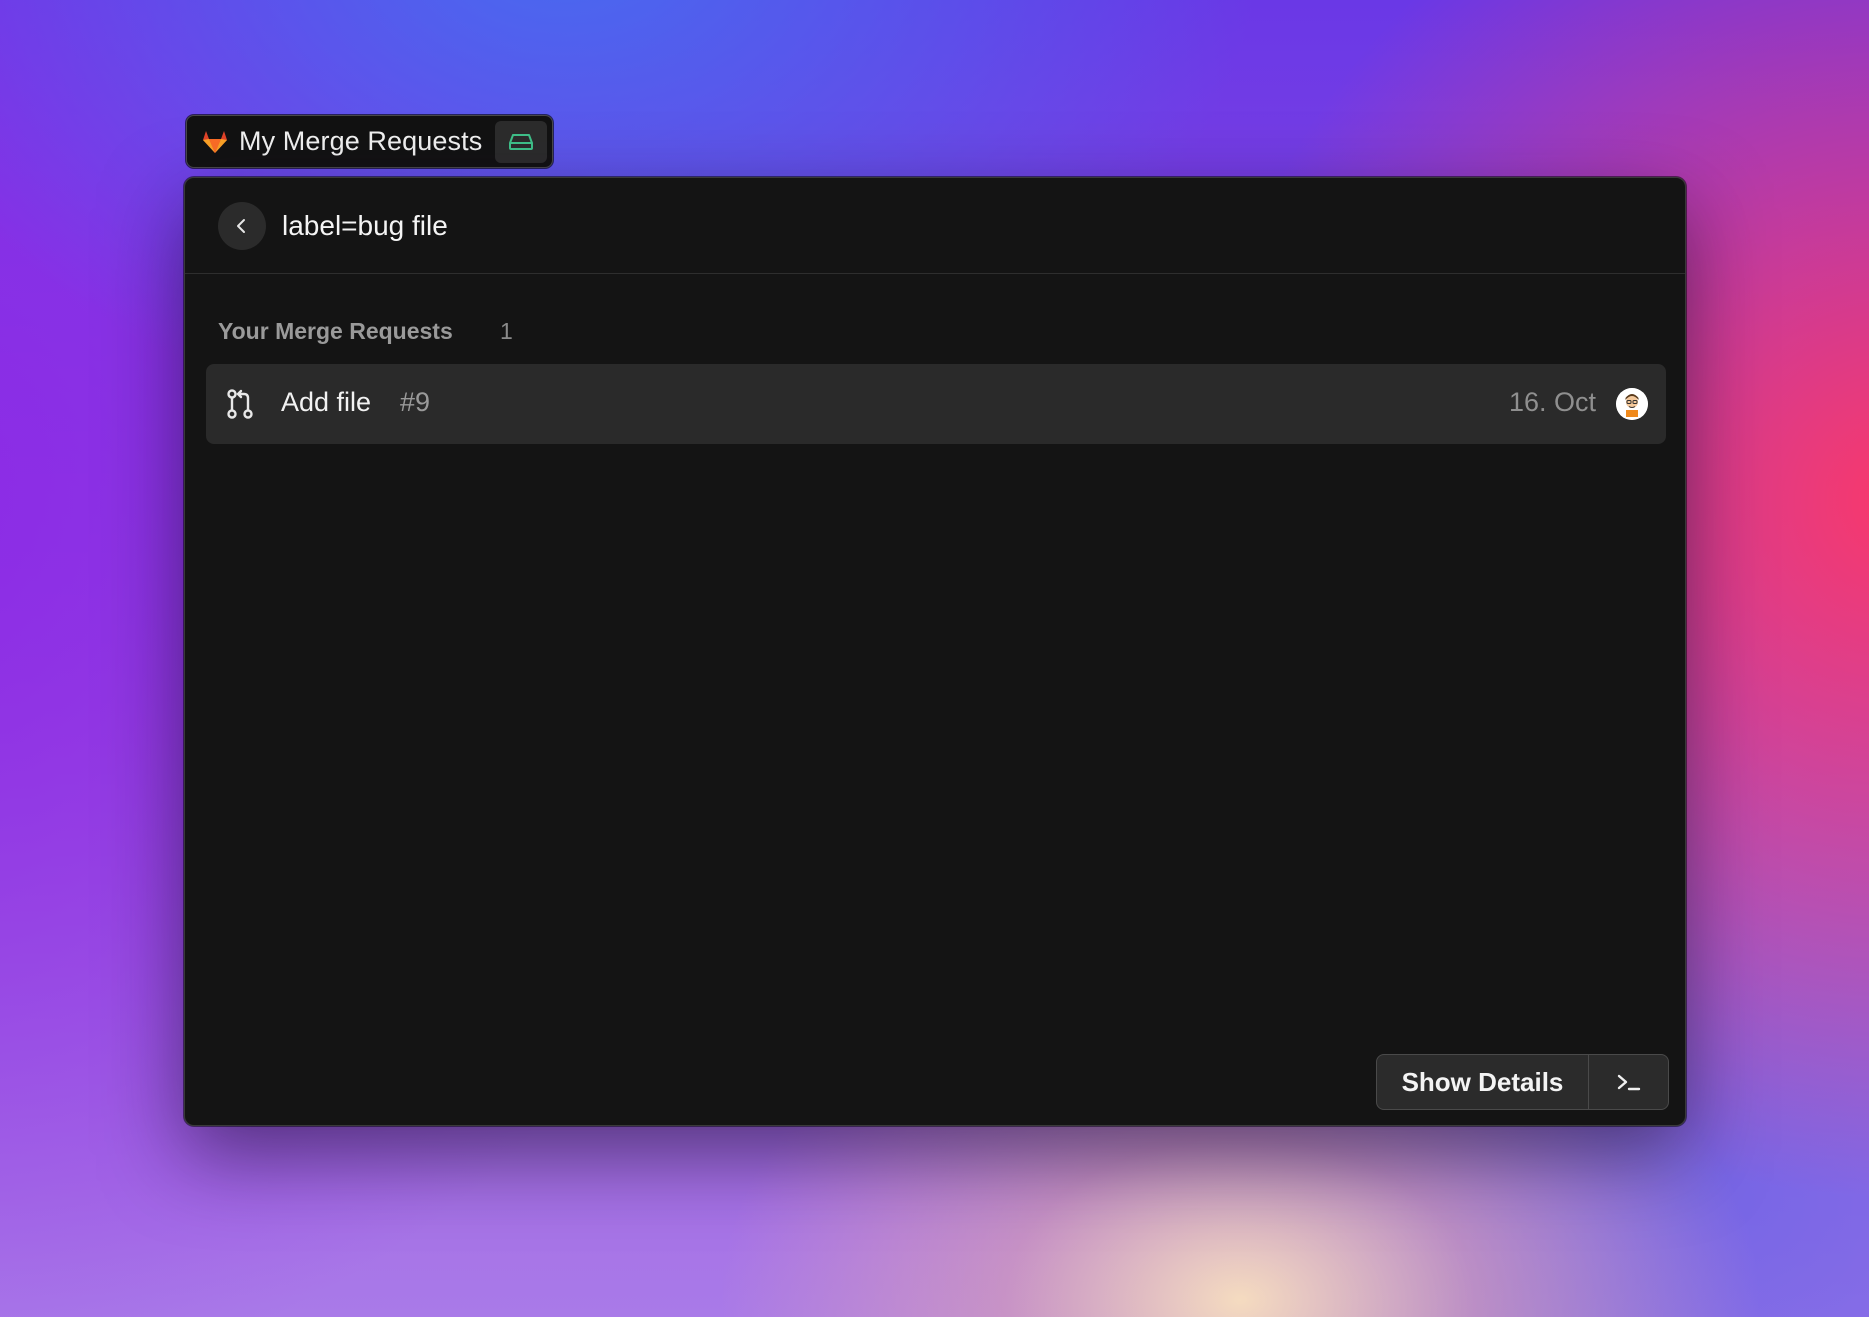 The width and height of the screenshot is (1869, 1317). What do you see at coordinates (782, 226) in the screenshot?
I see `search-input` at bounding box center [782, 226].